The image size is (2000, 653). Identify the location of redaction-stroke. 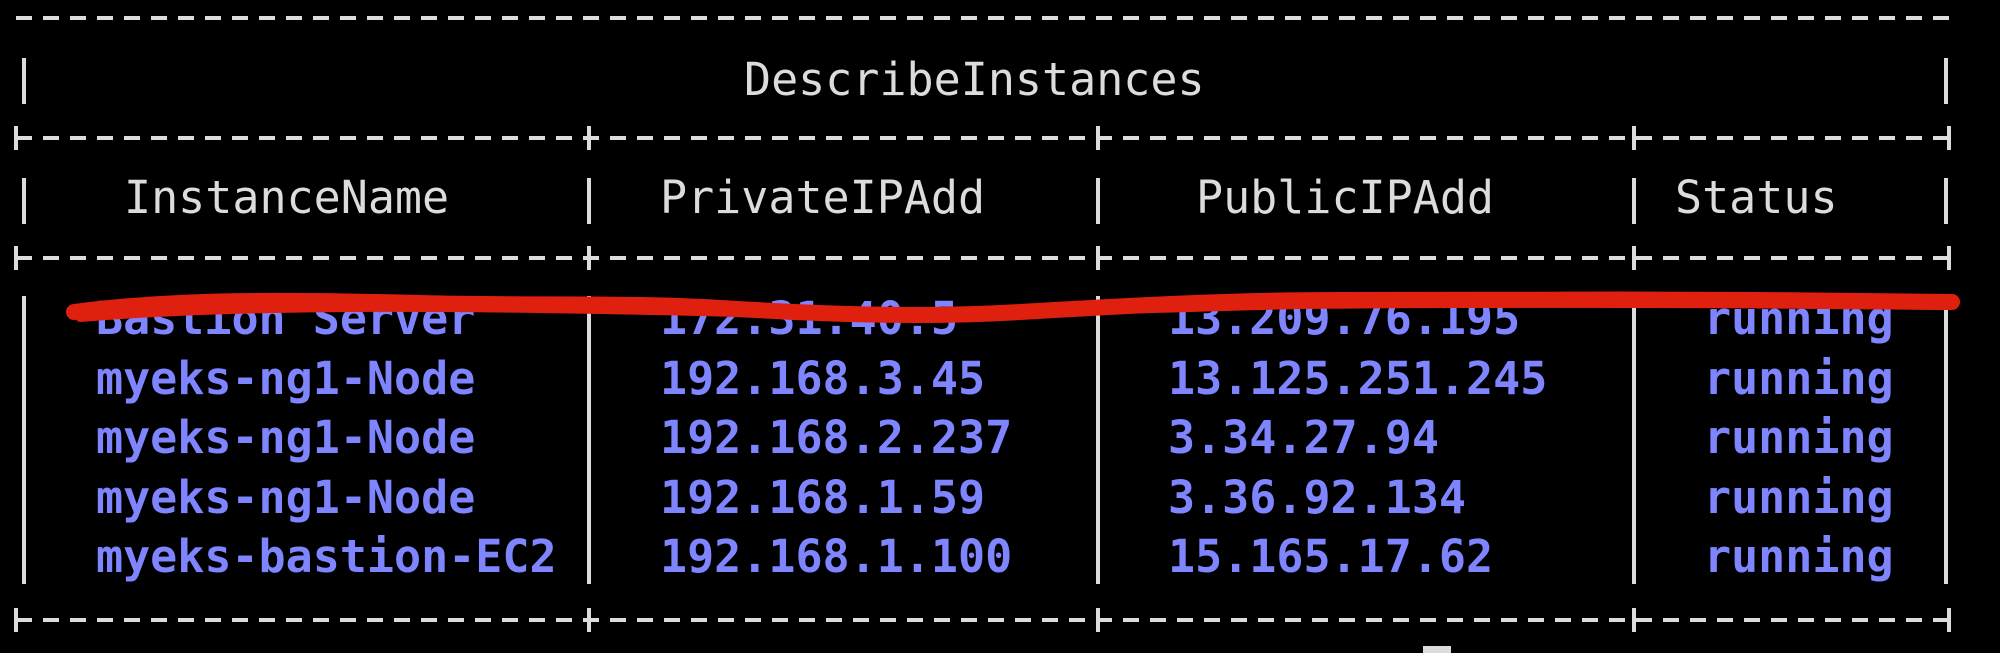
(1013, 307).